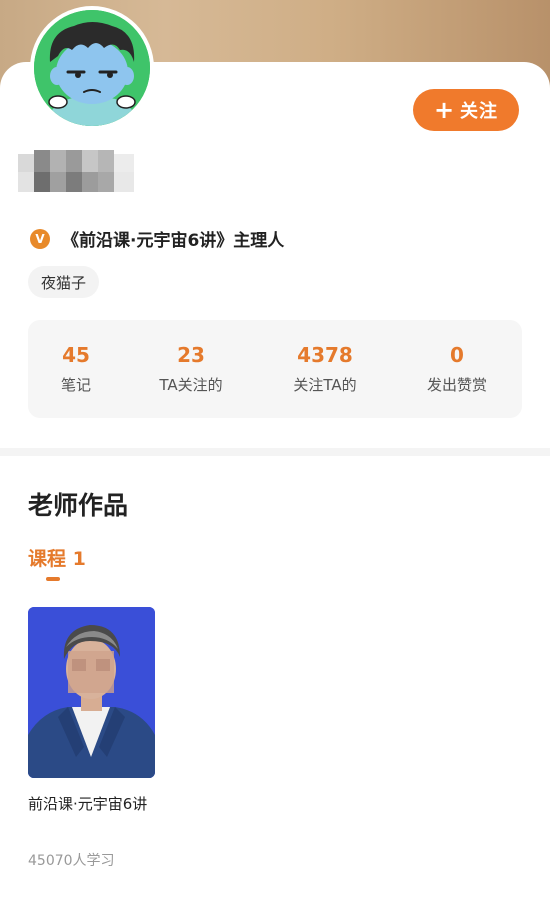 The width and height of the screenshot is (550, 900). What do you see at coordinates (457, 355) in the screenshot?
I see `stat-value: 0` at bounding box center [457, 355].